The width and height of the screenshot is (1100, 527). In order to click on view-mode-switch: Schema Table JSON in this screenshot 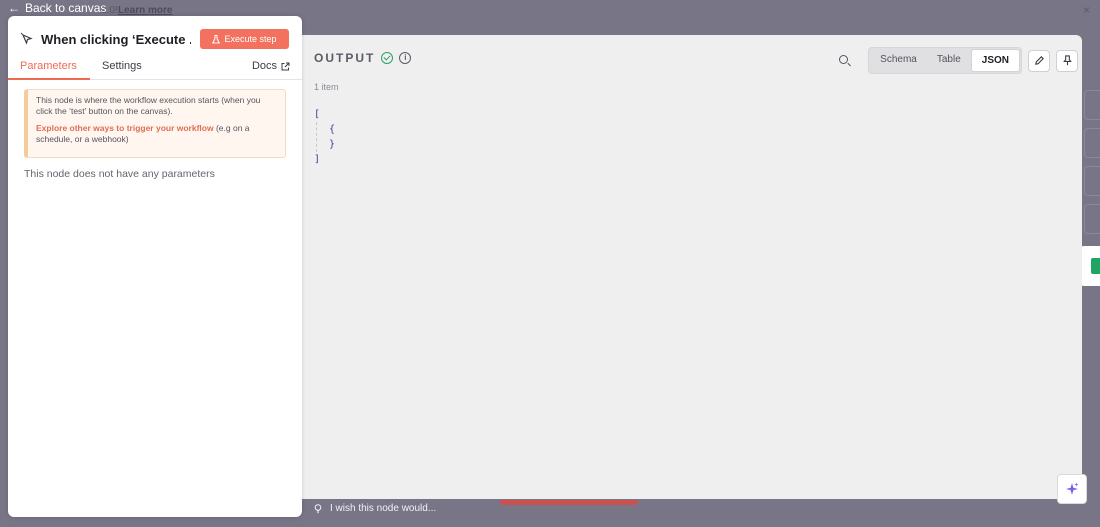, I will do `click(945, 60)`.